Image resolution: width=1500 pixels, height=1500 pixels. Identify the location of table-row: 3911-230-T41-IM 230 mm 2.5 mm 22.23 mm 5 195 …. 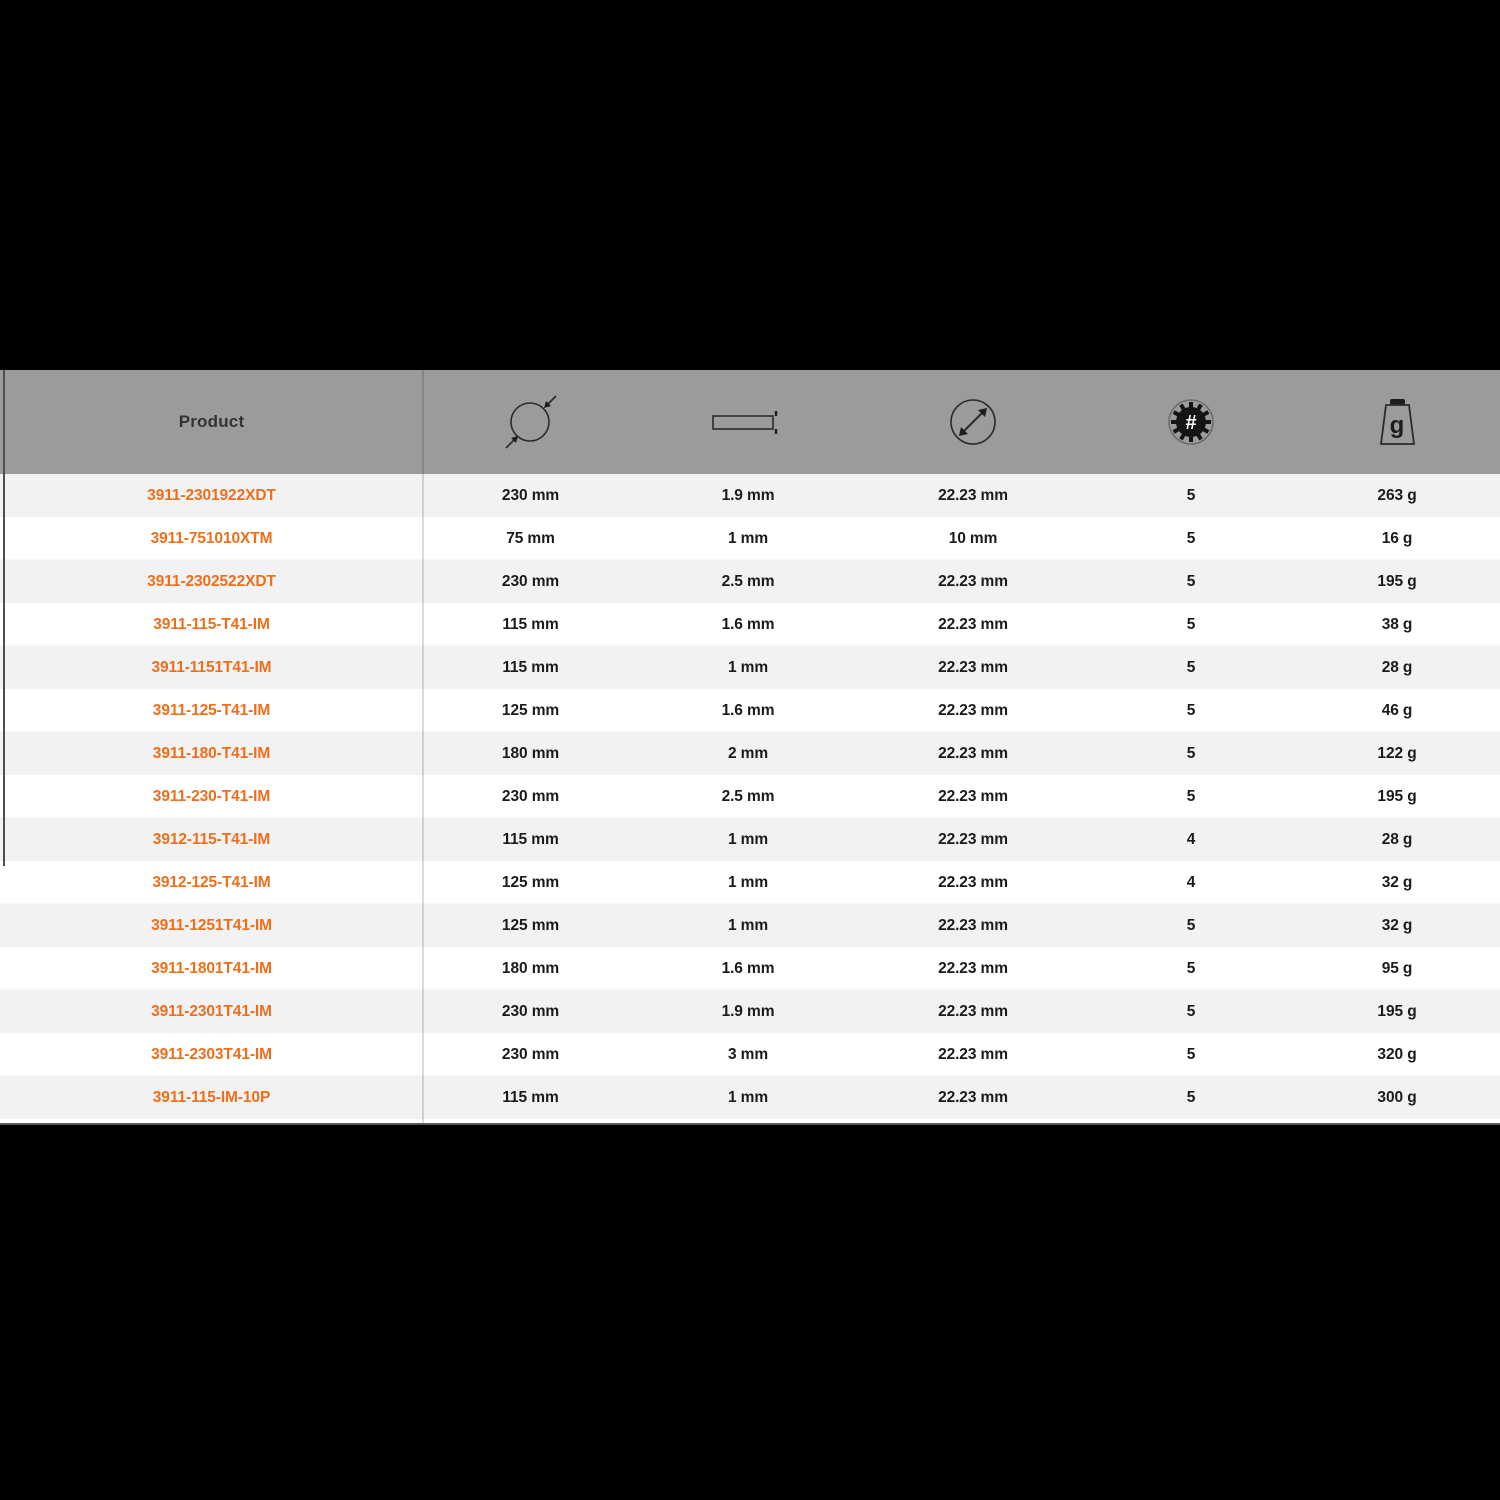
(750, 796).